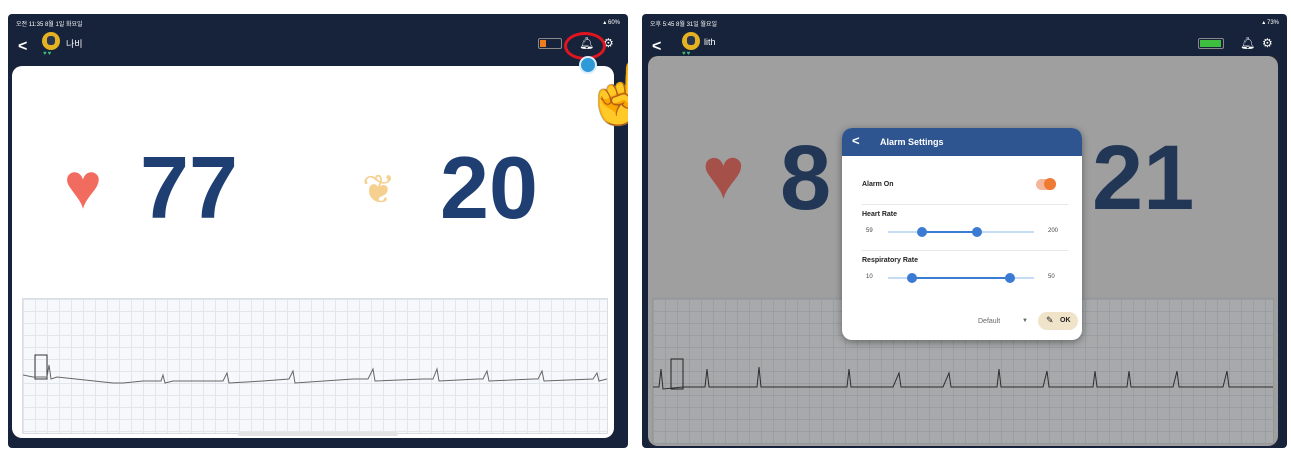 The width and height of the screenshot is (1291, 449). Describe the element at coordinates (964, 23) in the screenshot. I see `status-bar: 오후 5:45 8월 31일 월요일 ▴ 73%` at that location.